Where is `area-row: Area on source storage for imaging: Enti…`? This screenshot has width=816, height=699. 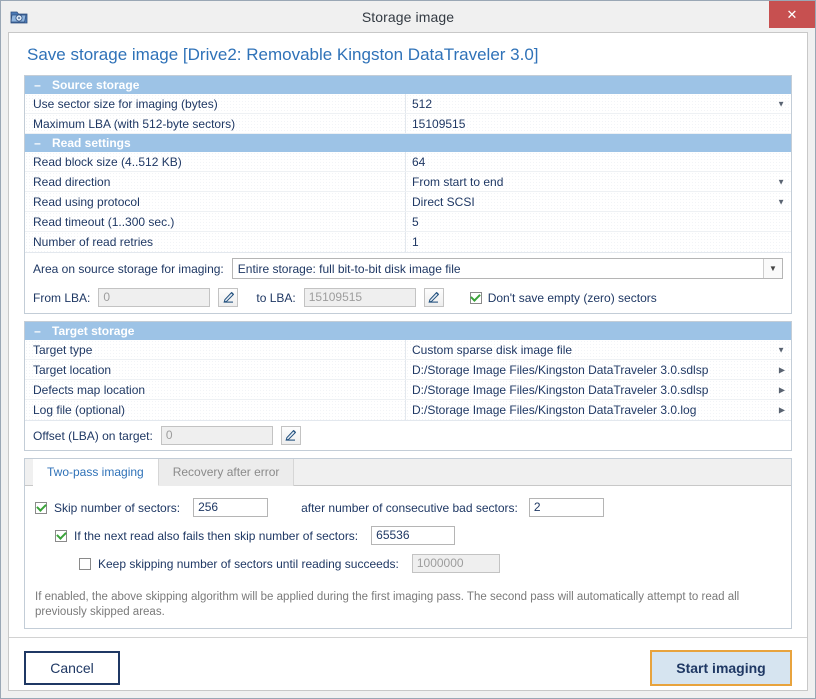
area-row: Area on source storage for imaging: Enti… is located at coordinates (408, 268).